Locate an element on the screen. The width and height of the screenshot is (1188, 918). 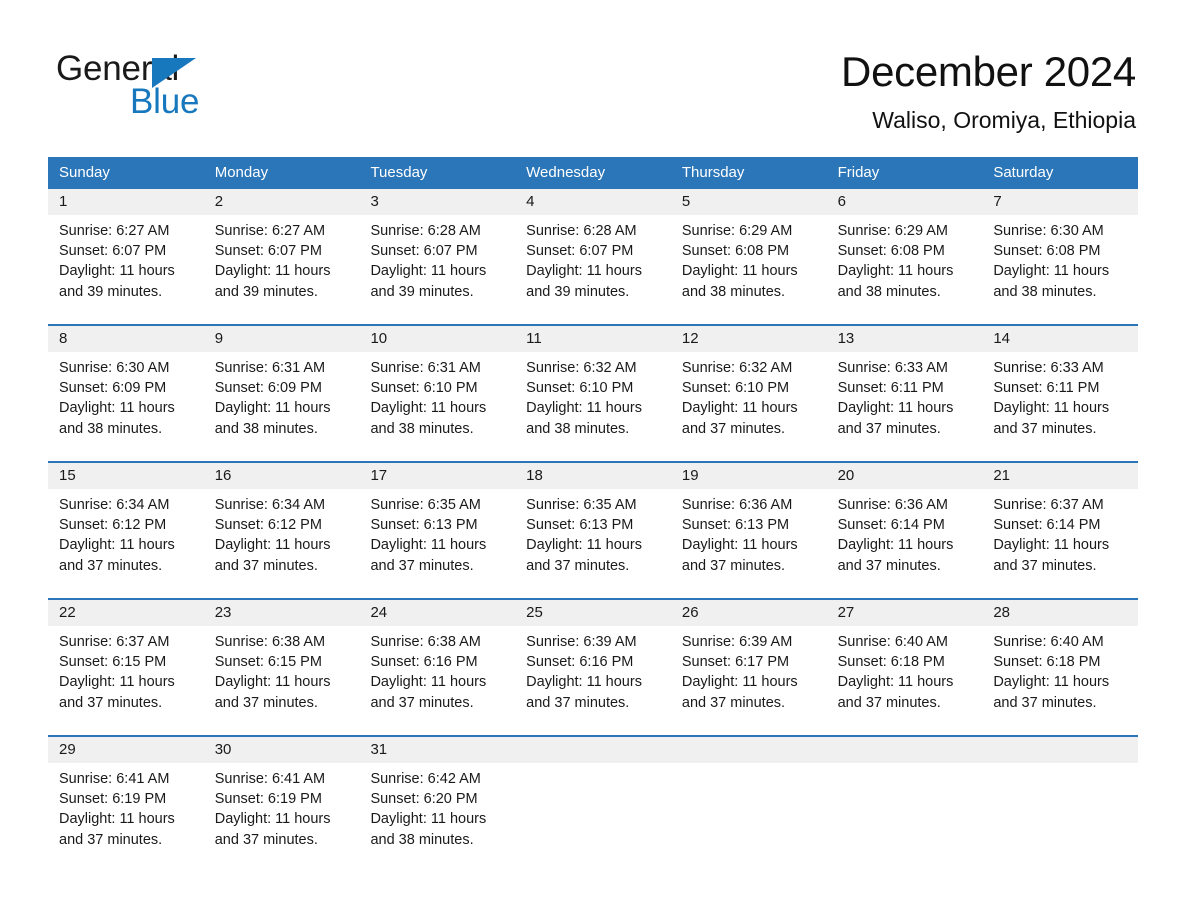
day-number: 18 is located at coordinates (593, 476).